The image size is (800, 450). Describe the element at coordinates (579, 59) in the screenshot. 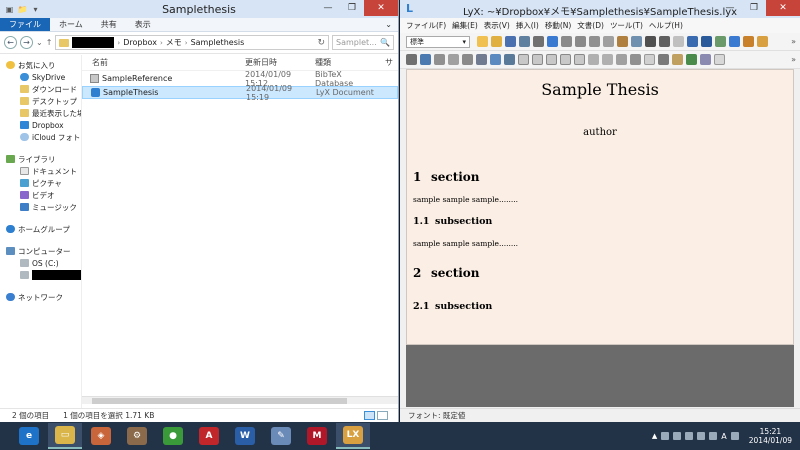

I see `outdent-icon` at that location.